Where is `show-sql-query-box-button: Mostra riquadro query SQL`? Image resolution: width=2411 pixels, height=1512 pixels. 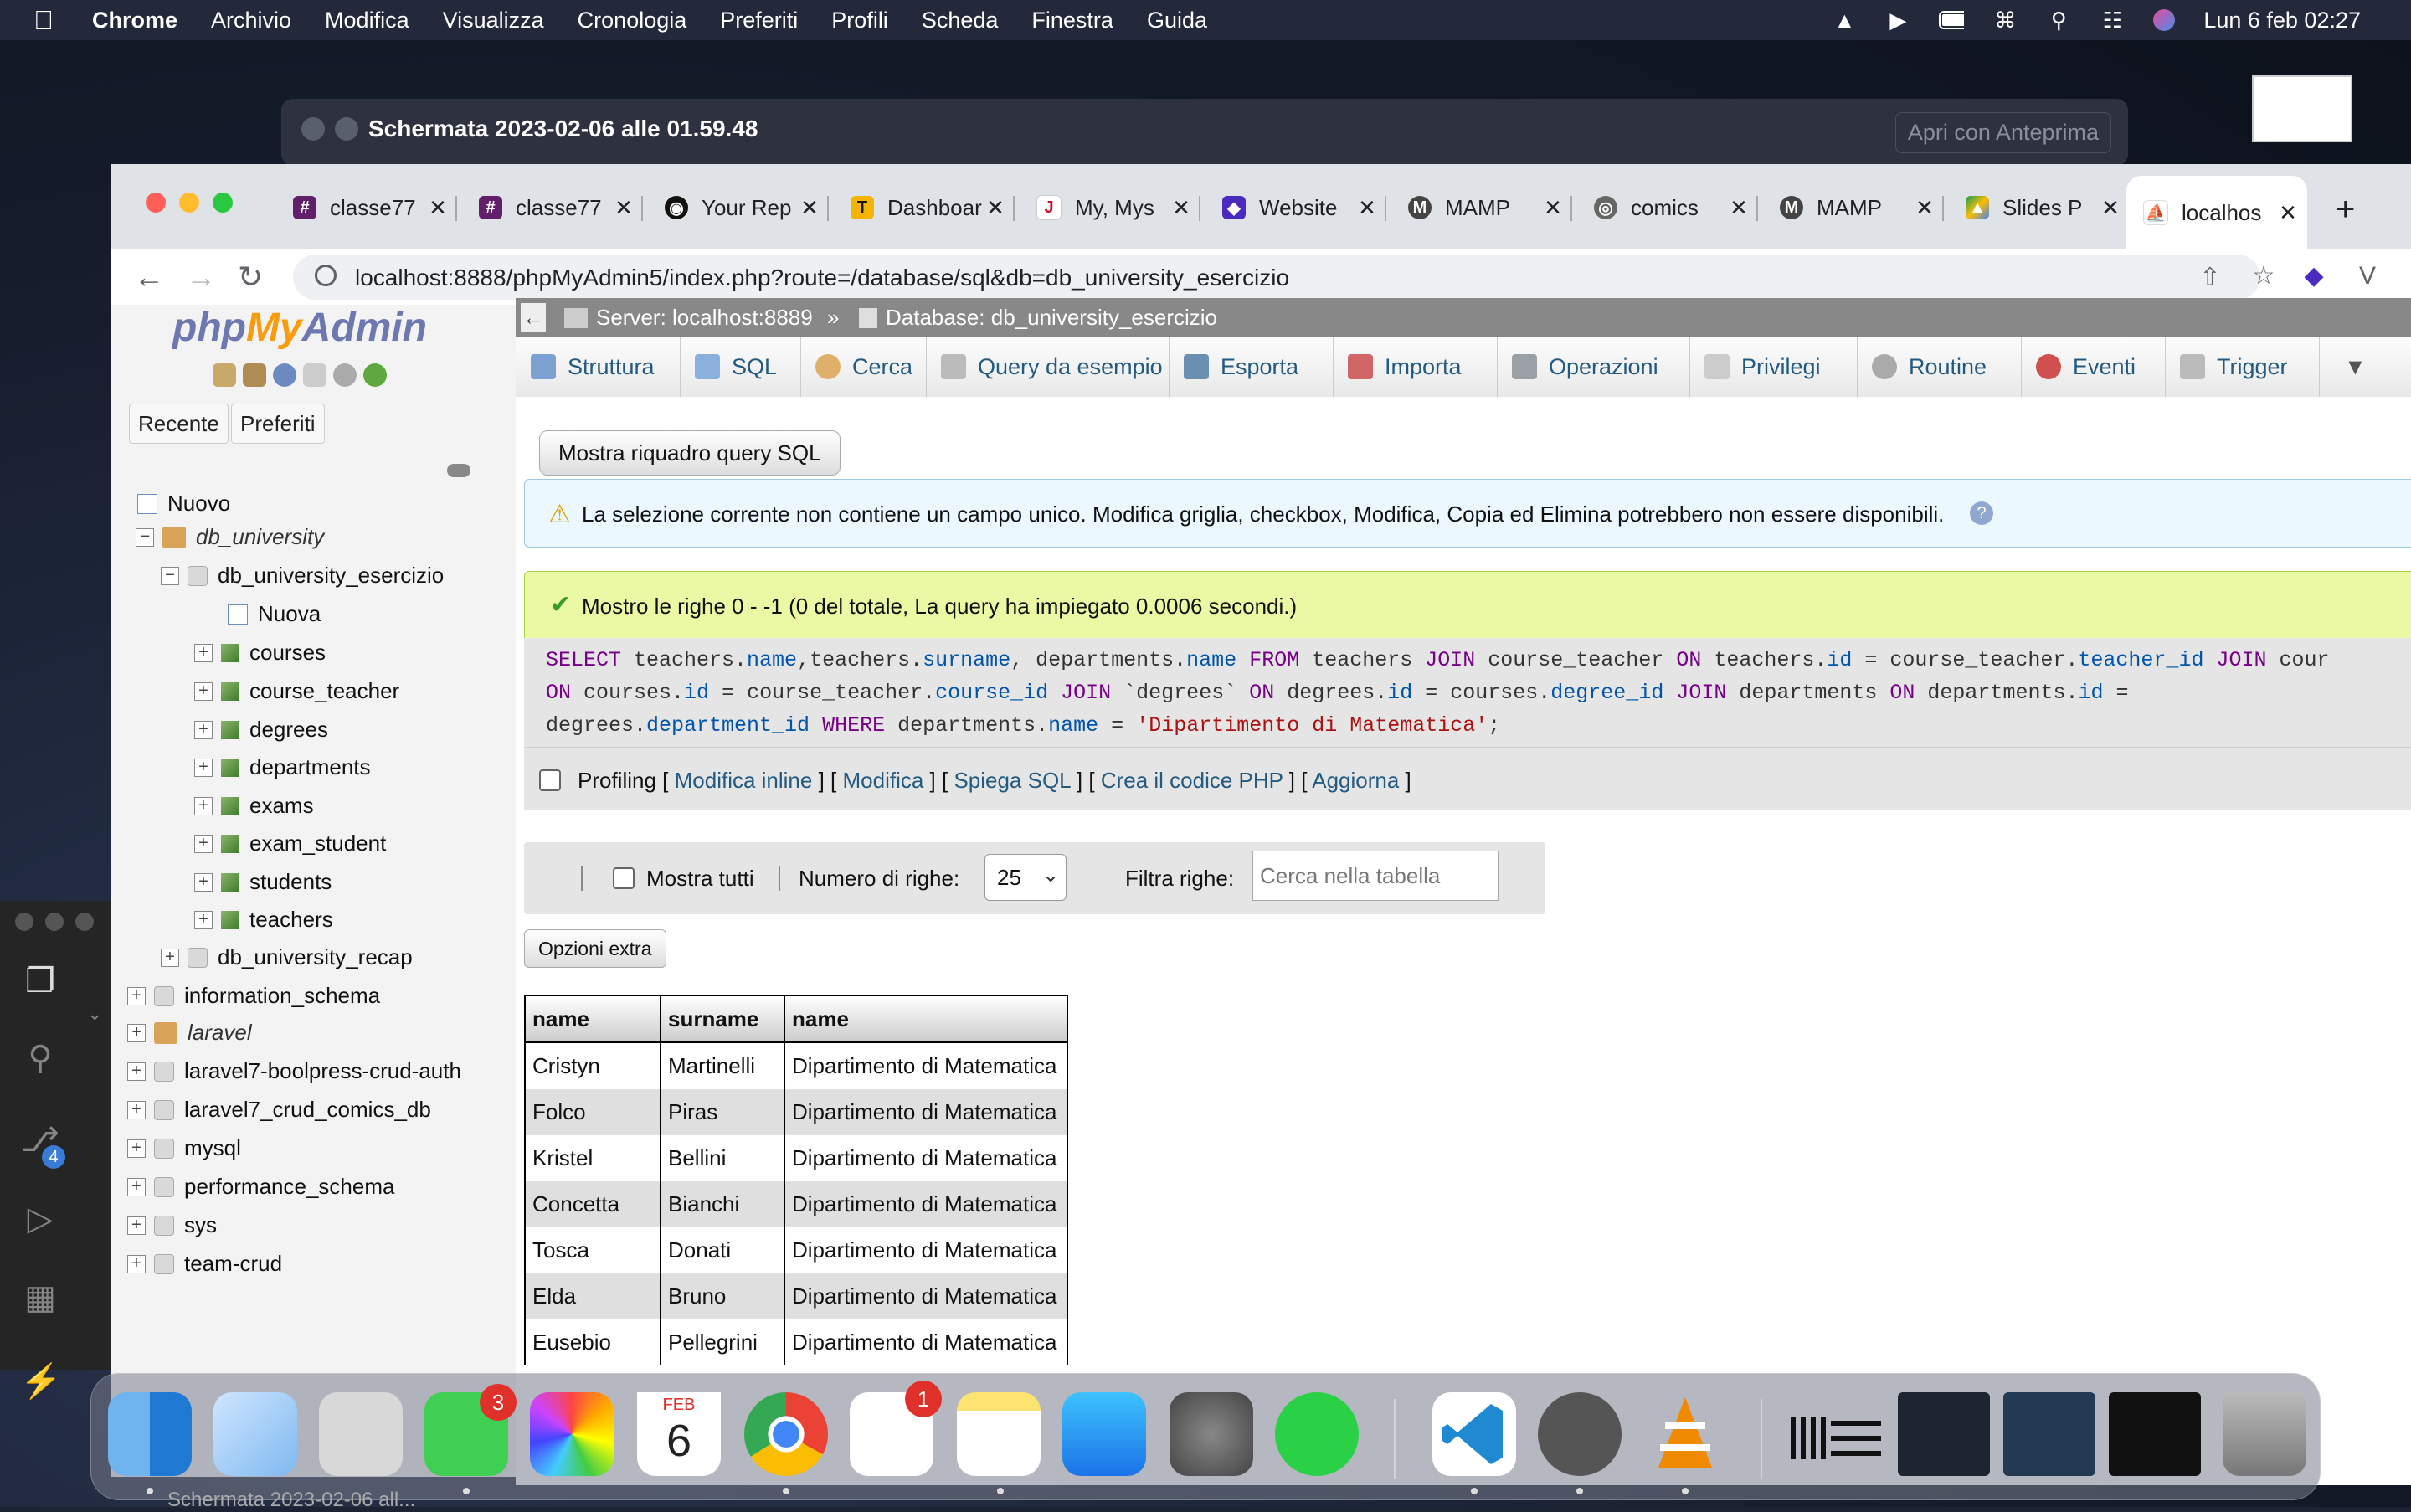 show-sql-query-box-button: Mostra riquadro query SQL is located at coordinates (690, 453).